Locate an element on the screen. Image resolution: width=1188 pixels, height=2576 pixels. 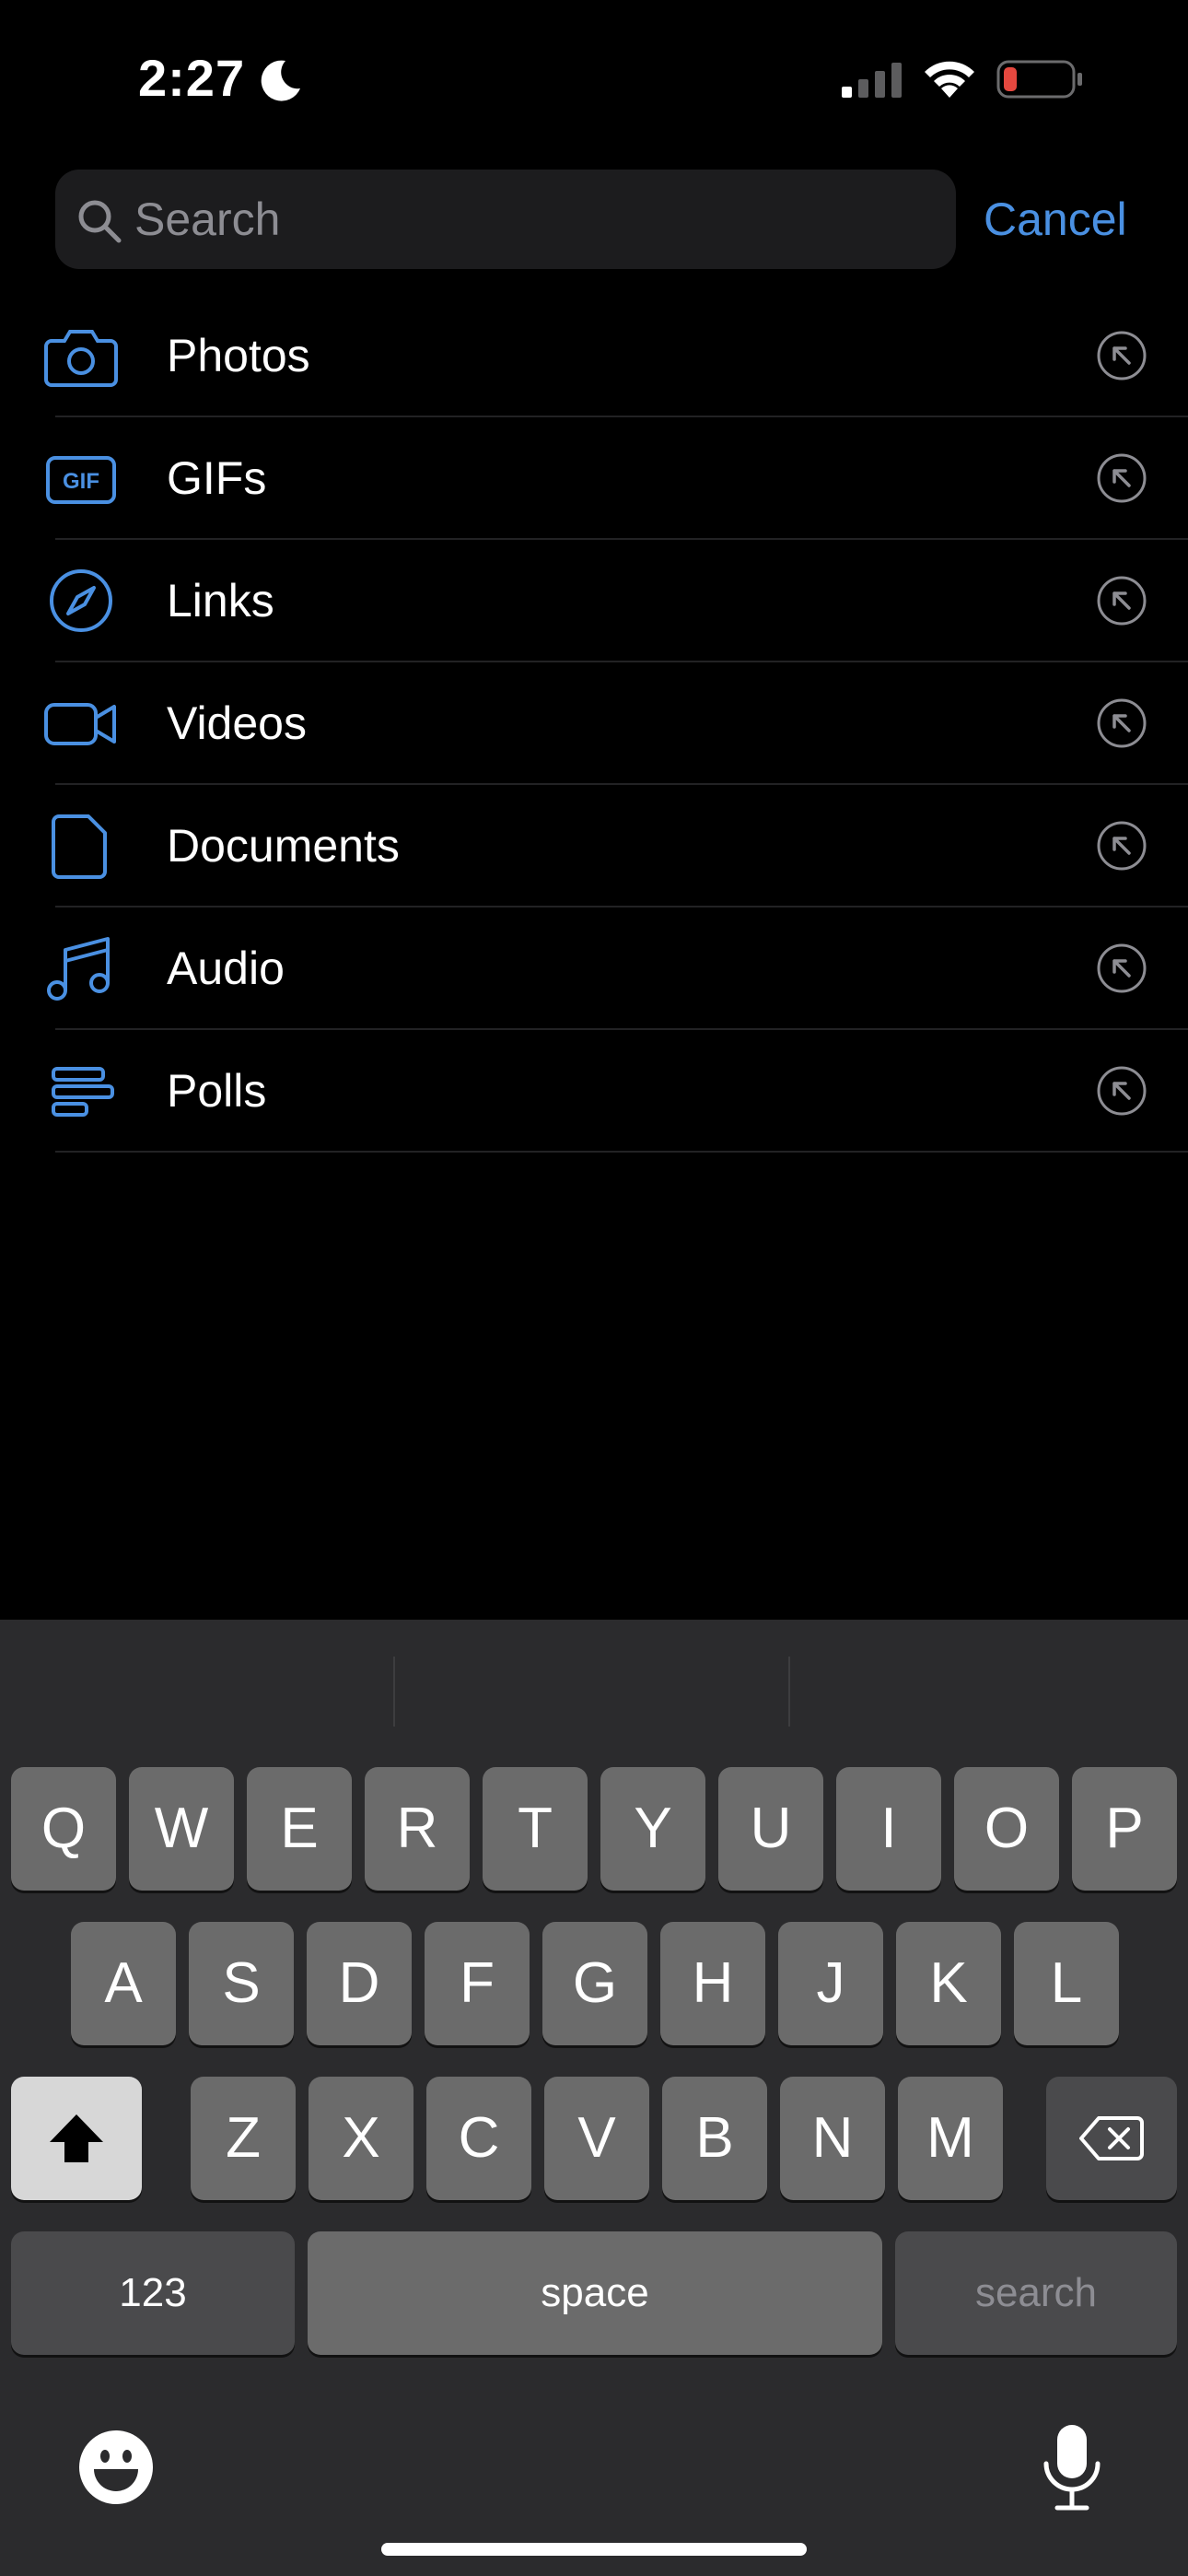
search-key: search is located at coordinates (1036, 2293).